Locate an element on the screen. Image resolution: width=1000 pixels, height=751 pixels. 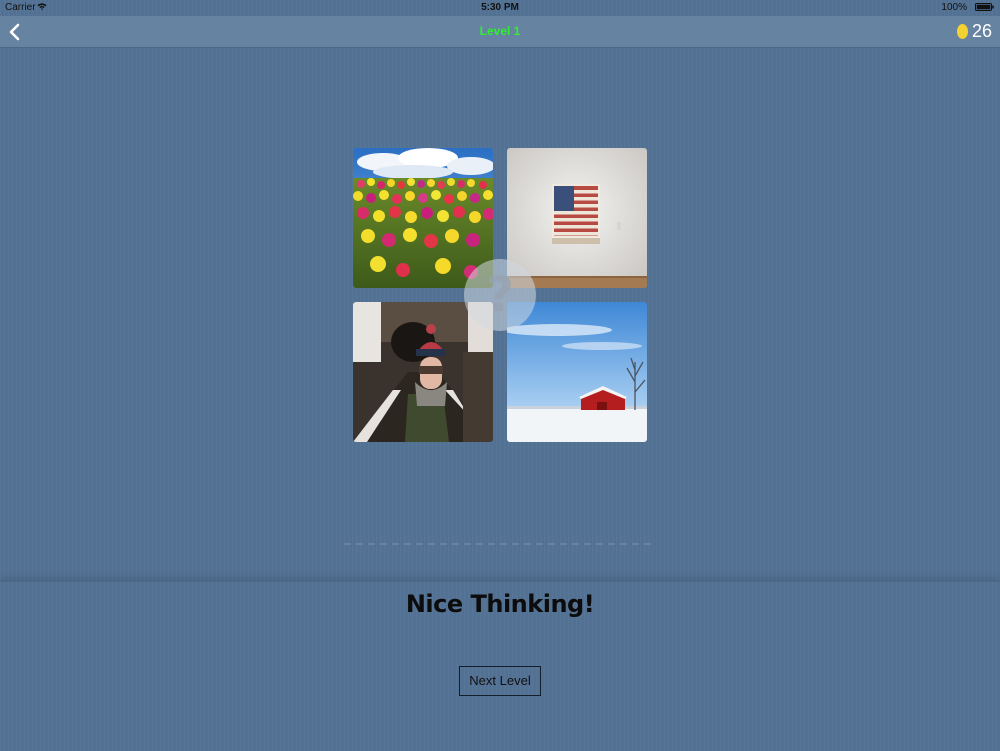
coin-icon is located at coordinates (962, 31).